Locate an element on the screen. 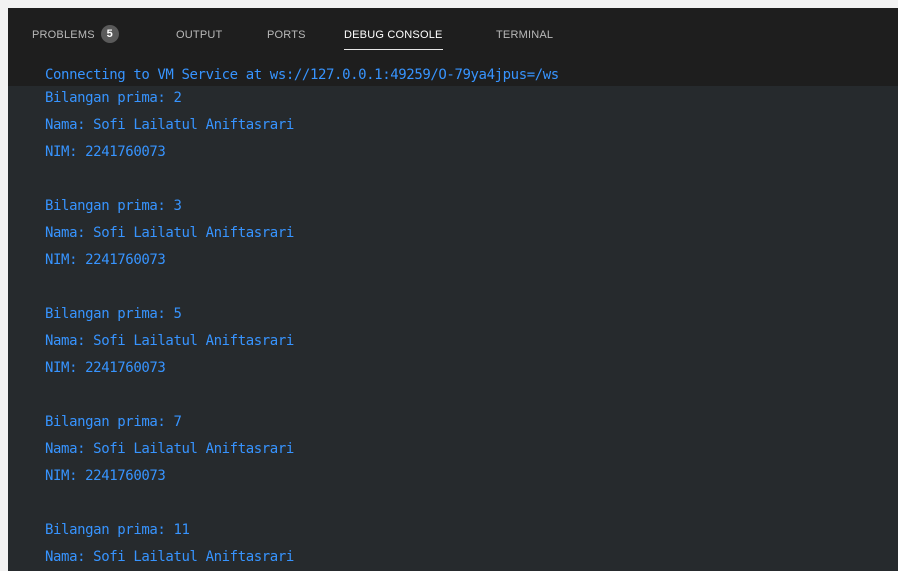 This screenshot has width=898, height=571. tab-terminal-label: TERMINAL is located at coordinates (525, 35).